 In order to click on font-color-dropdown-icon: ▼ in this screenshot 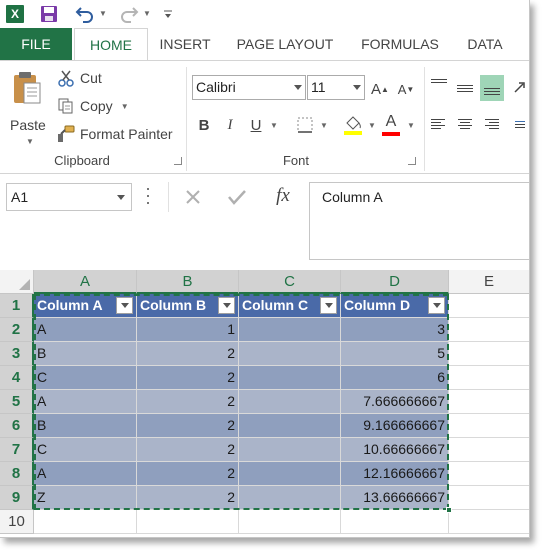, I will do `click(411, 125)`.